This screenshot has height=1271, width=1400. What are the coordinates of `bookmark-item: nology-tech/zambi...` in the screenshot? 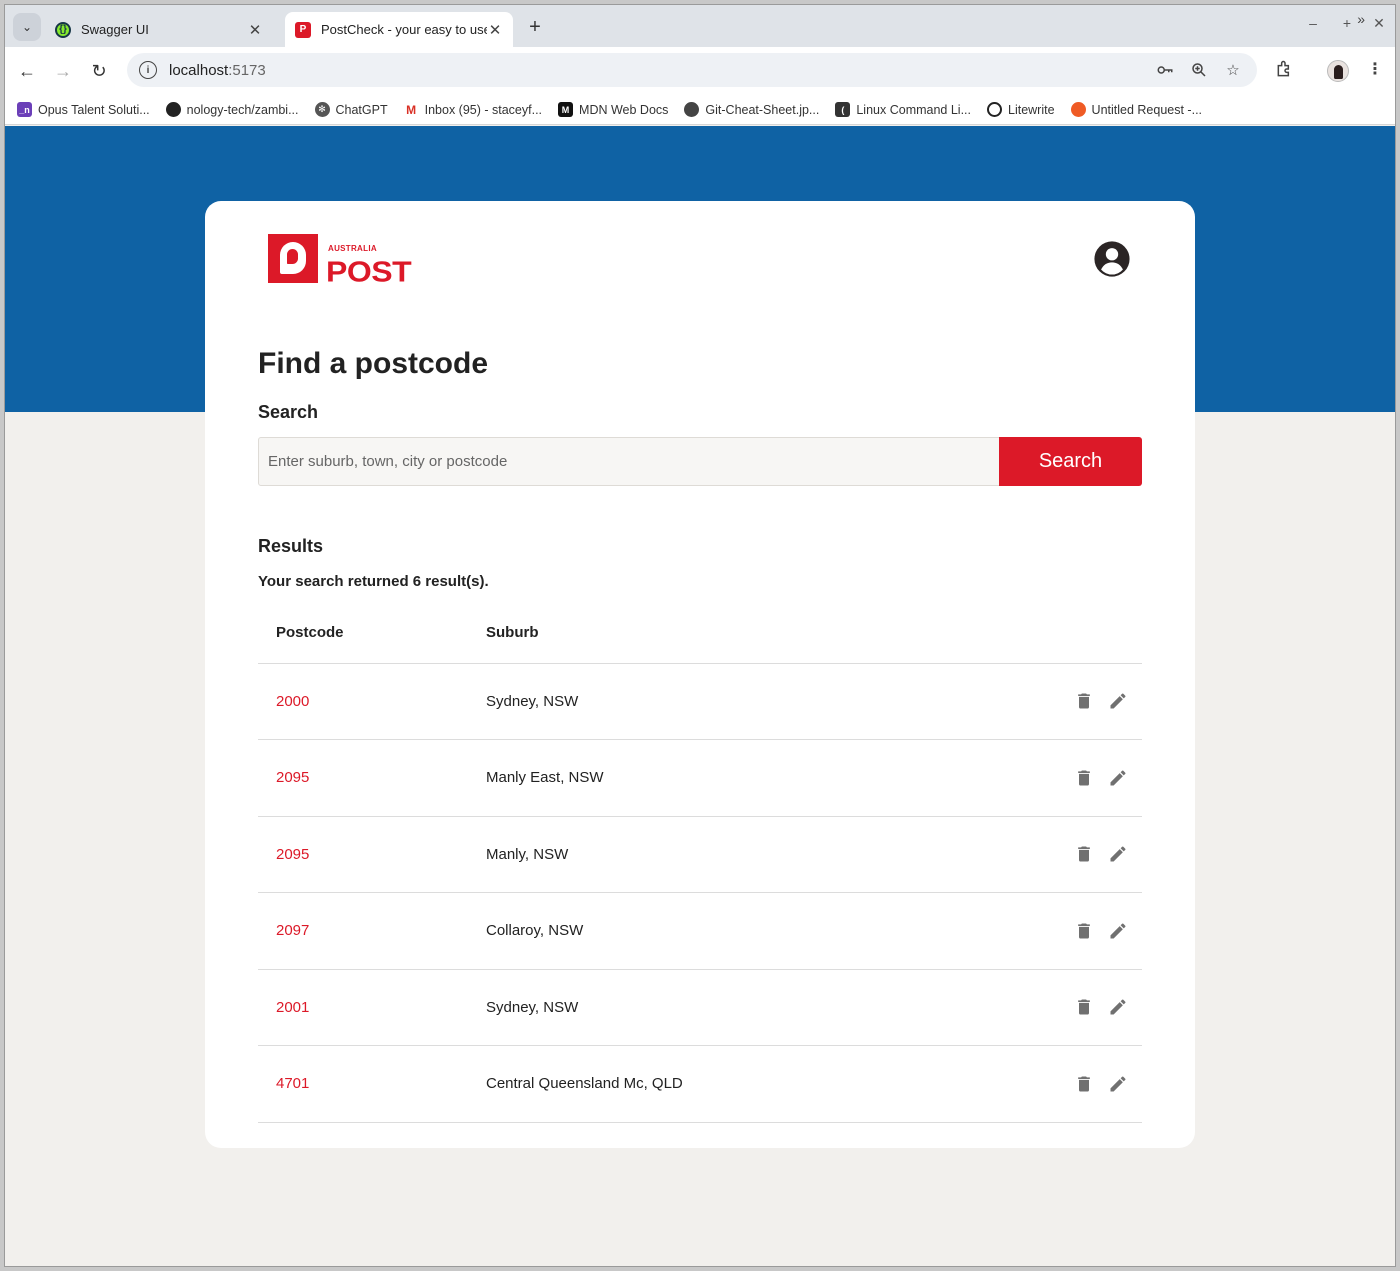 It's located at (232, 109).